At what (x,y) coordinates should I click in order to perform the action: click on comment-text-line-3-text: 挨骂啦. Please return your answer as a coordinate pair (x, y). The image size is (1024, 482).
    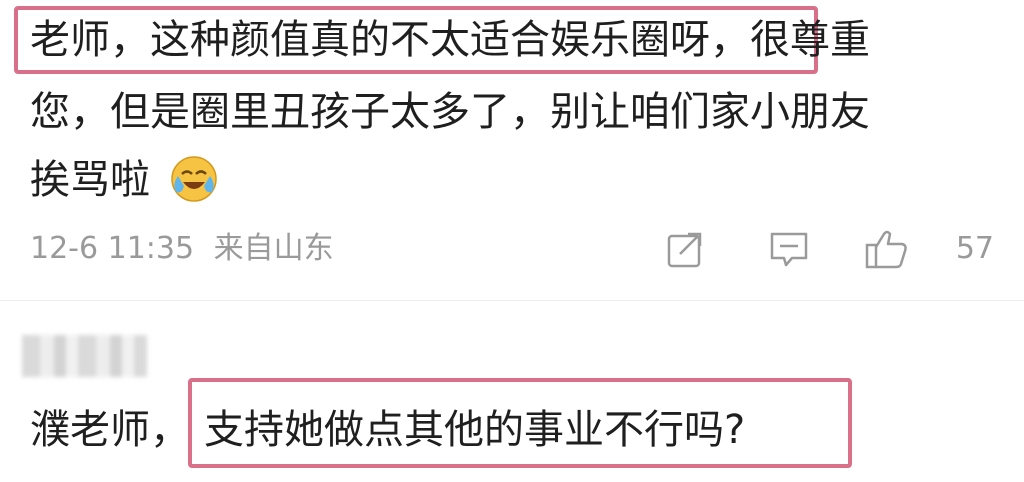
    Looking at the image, I should click on (90, 180).